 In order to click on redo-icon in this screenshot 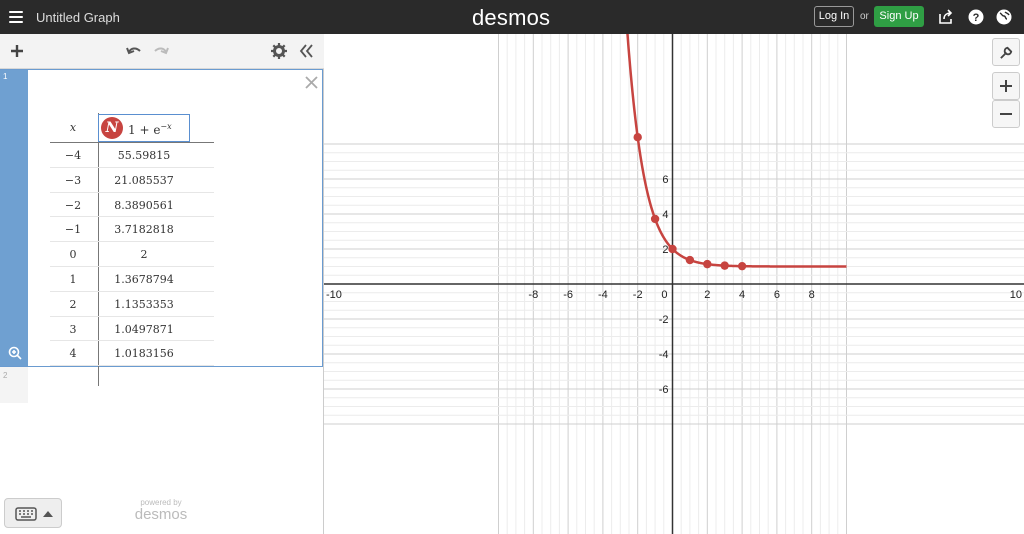, I will do `click(161, 51)`.